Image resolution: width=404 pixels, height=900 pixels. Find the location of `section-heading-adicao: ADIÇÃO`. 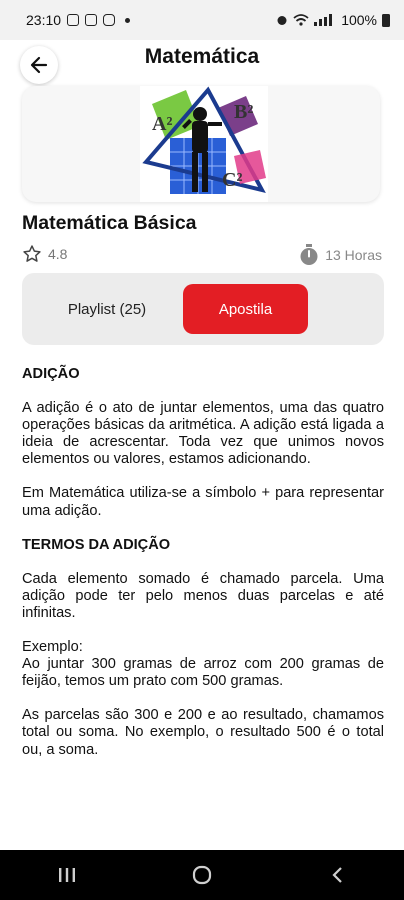

section-heading-adicao: ADIÇÃO is located at coordinates (51, 374).